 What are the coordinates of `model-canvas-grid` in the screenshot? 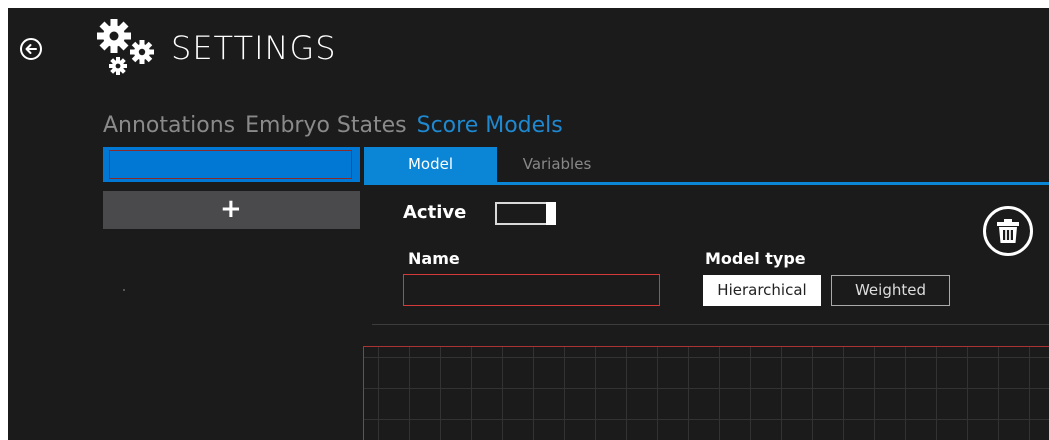 It's located at (706, 393).